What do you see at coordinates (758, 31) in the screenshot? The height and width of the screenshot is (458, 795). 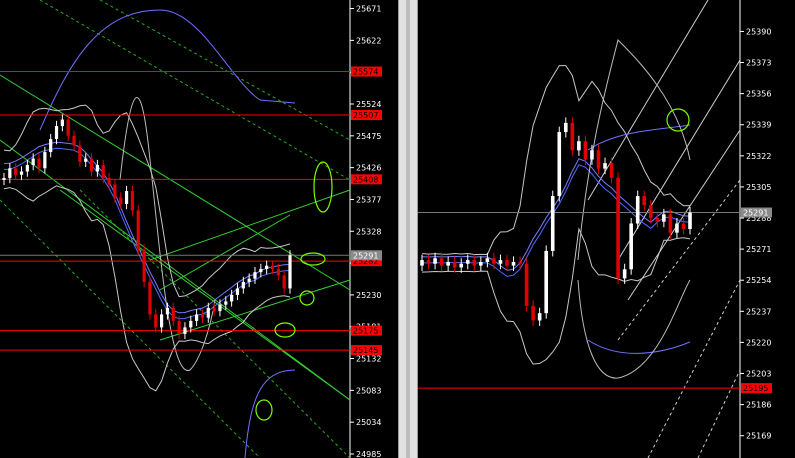 I see `y-tick-label-0: 25390` at bounding box center [758, 31].